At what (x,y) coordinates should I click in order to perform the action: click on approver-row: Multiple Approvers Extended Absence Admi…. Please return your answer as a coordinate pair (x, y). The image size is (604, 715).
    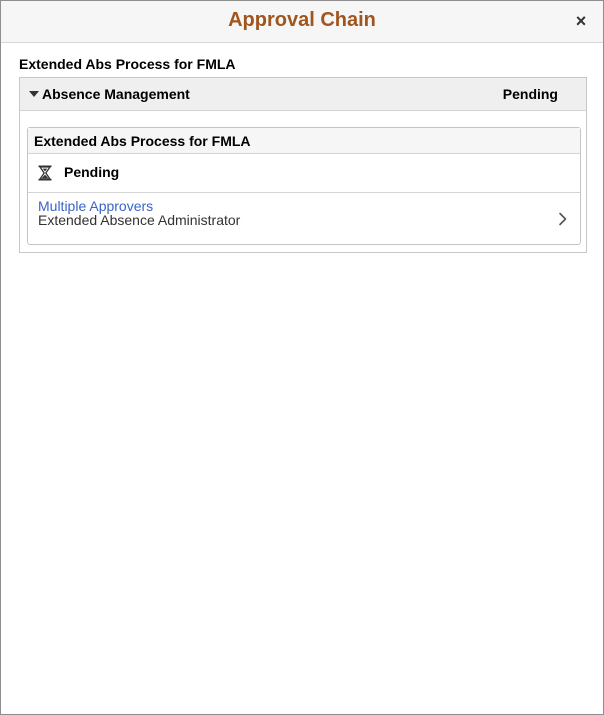
    Looking at the image, I should click on (304, 218).